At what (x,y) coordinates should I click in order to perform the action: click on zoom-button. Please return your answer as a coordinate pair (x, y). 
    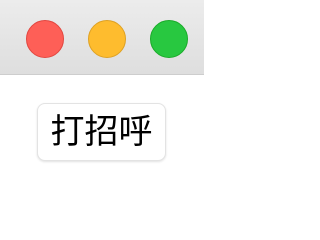
    Looking at the image, I should click on (169, 39).